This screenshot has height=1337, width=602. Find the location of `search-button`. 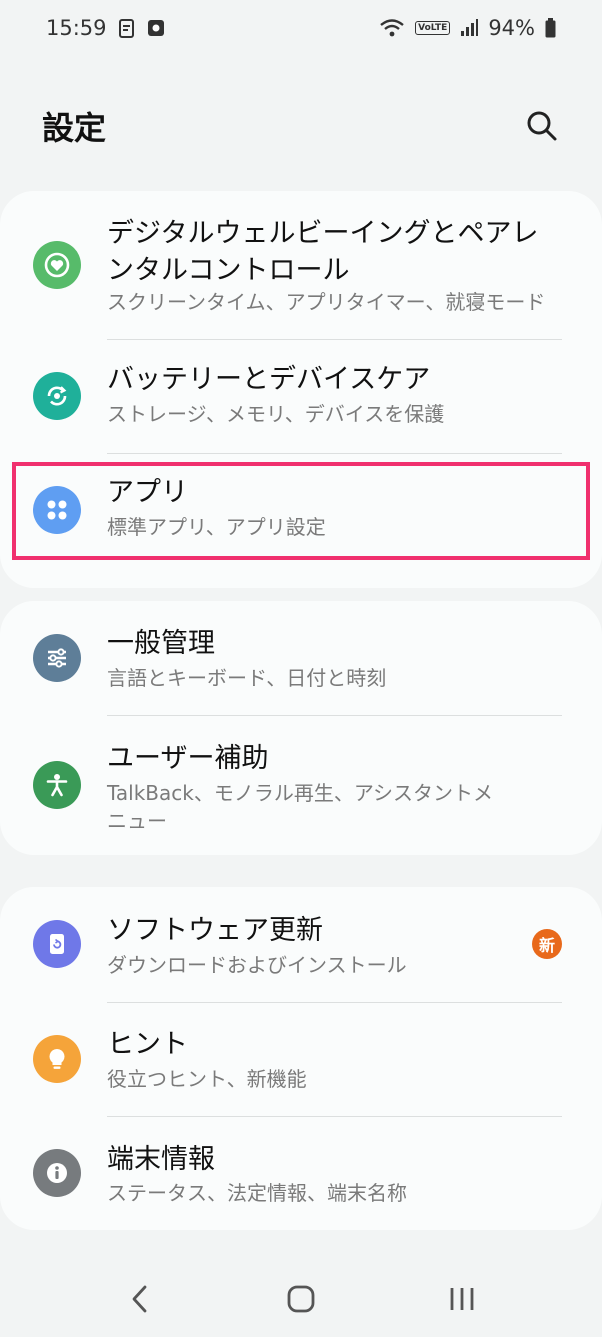

search-button is located at coordinates (542, 126).